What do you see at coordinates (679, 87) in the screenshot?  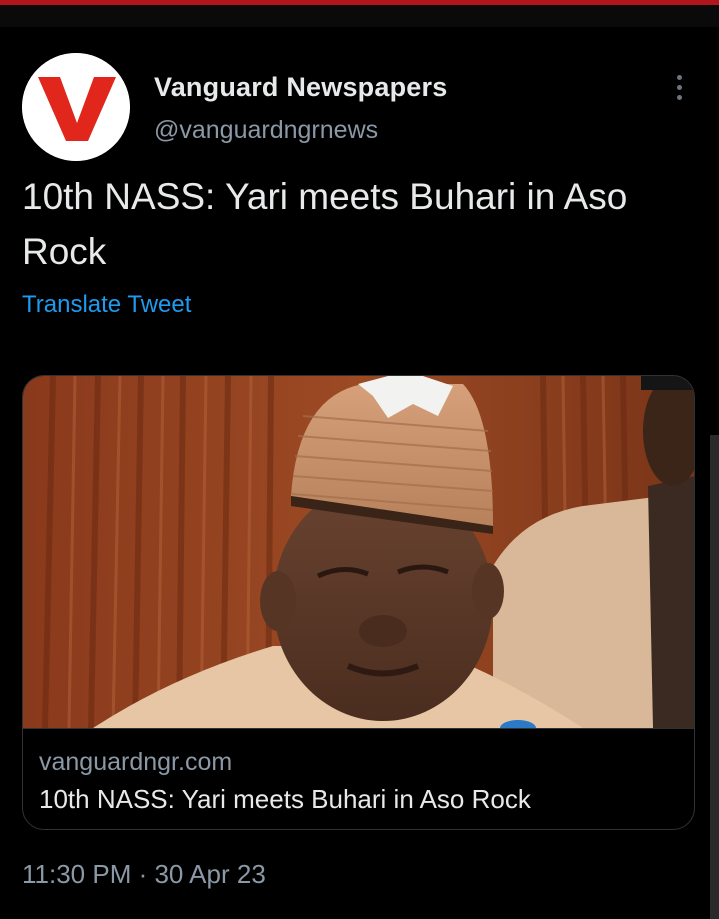 I see `more-options-icon` at bounding box center [679, 87].